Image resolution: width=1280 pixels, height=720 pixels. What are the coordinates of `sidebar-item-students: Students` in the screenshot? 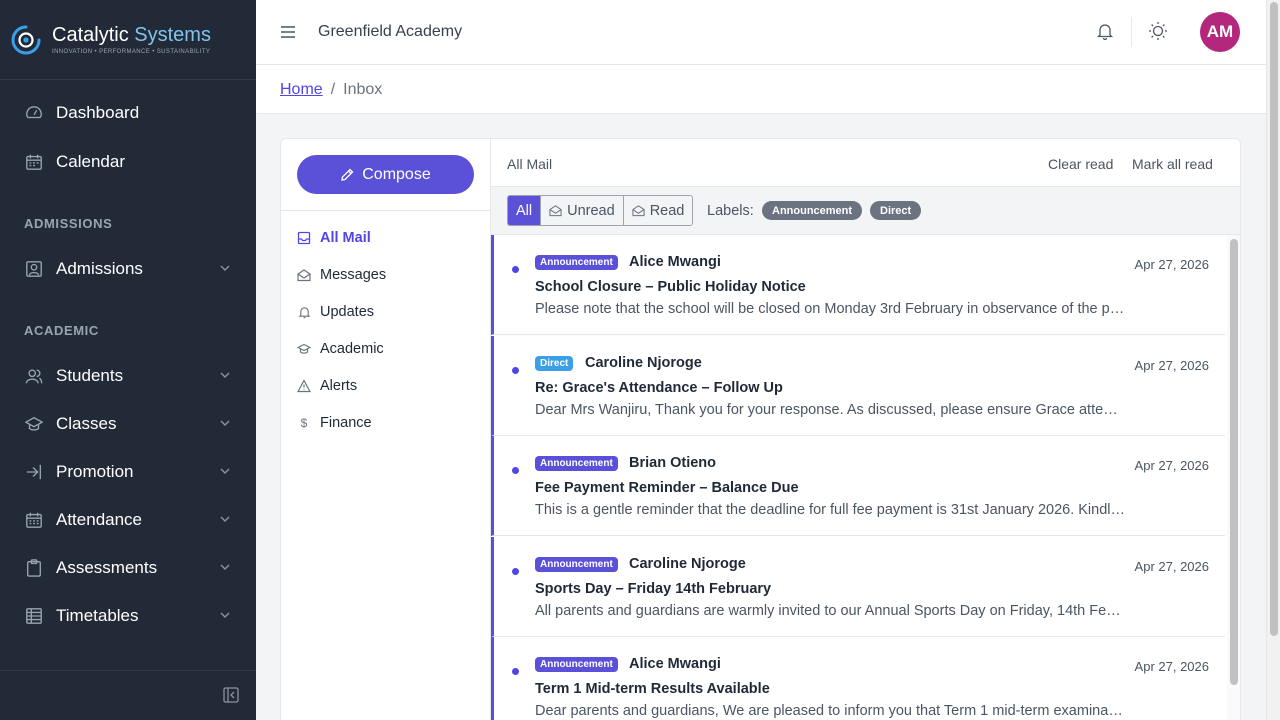 It's located at (128, 376).